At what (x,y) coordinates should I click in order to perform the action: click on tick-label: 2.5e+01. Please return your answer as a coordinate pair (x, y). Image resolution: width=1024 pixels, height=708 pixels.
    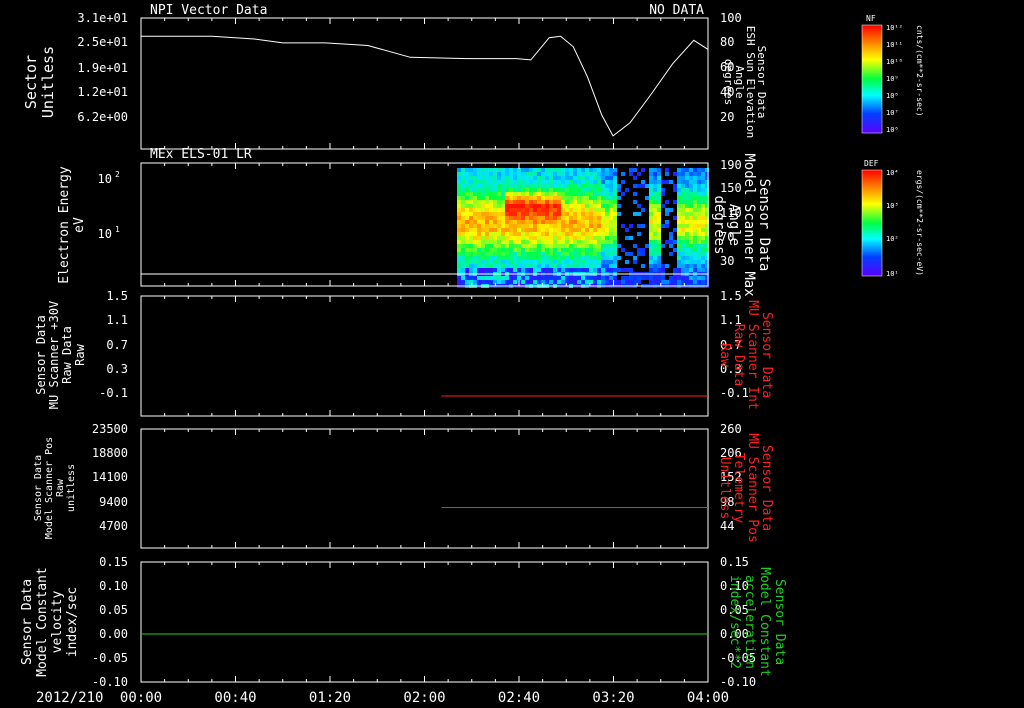
    Looking at the image, I should click on (102, 42).